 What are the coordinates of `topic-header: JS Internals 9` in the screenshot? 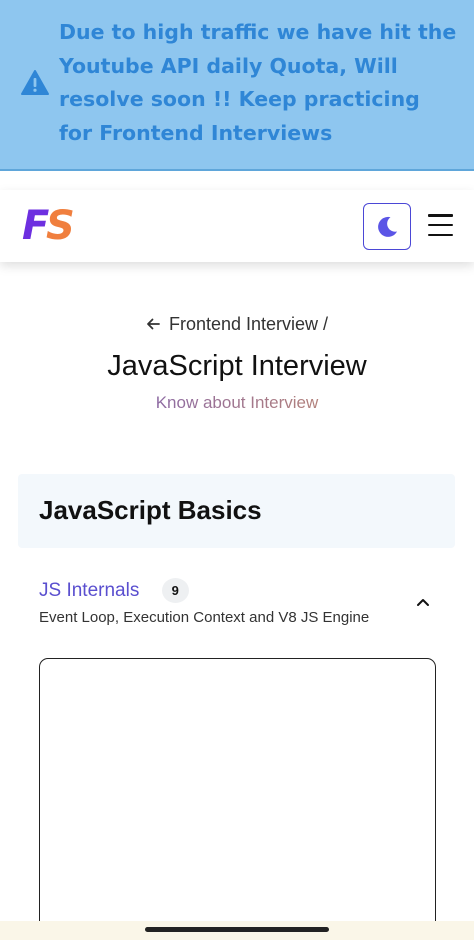 It's located at (239, 590).